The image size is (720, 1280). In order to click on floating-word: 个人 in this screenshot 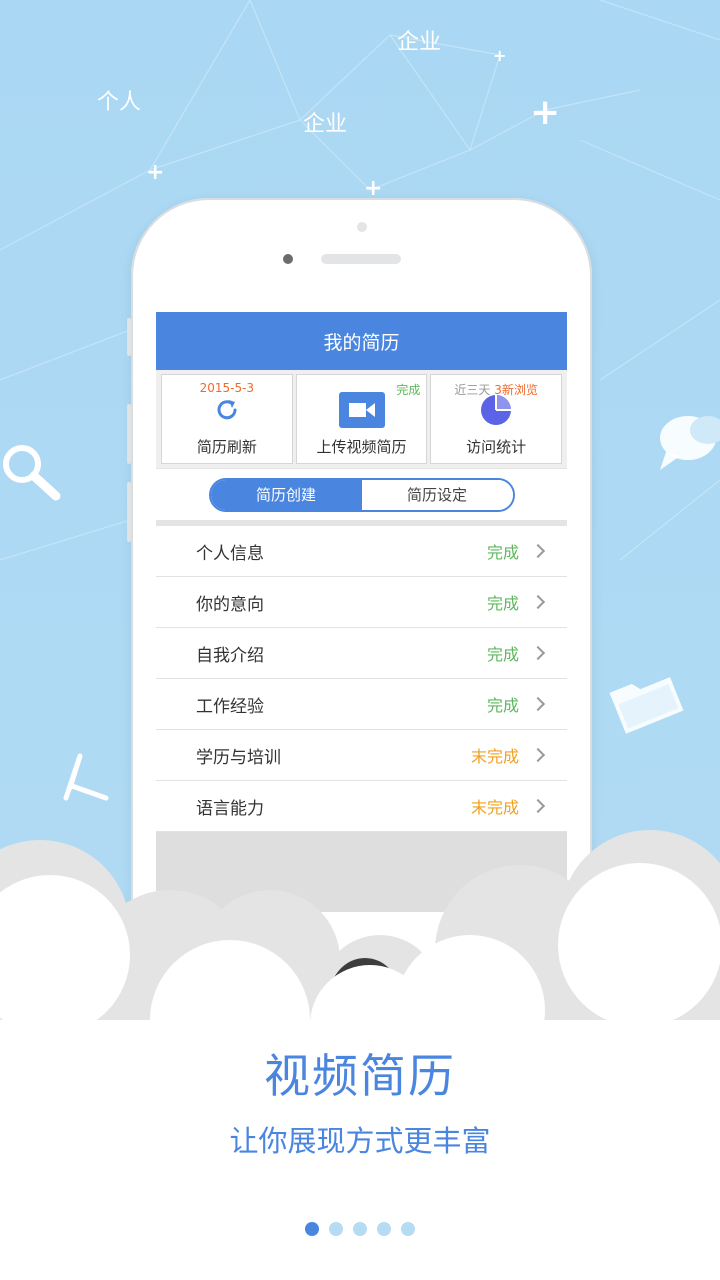, I will do `click(119, 102)`.